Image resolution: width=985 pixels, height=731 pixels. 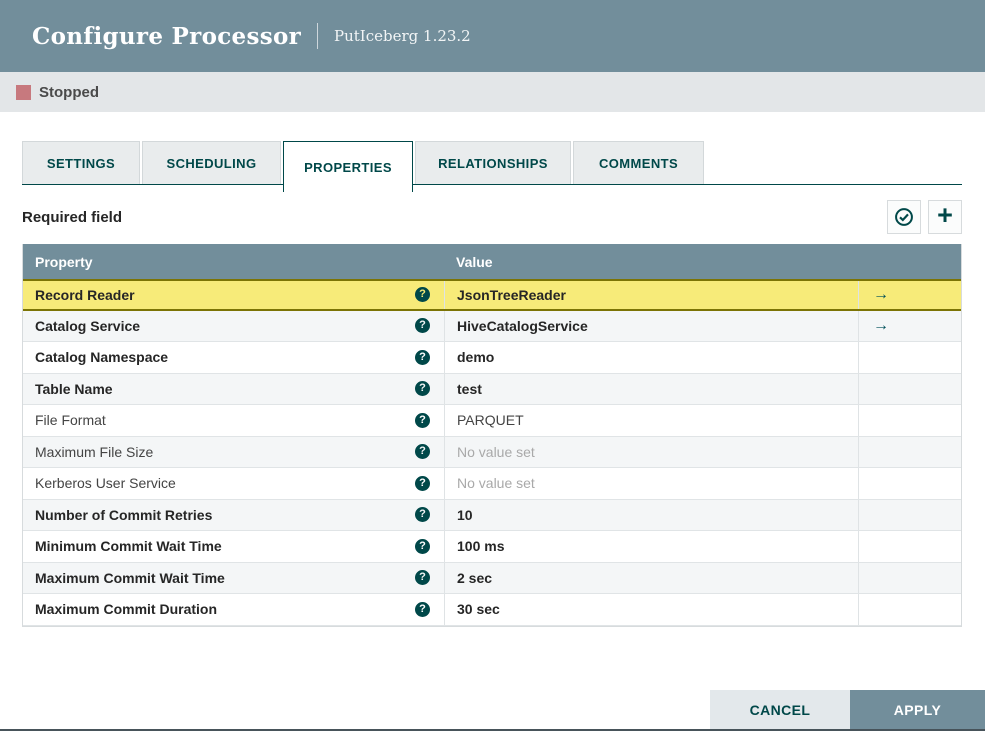 What do you see at coordinates (651, 420) in the screenshot?
I see `property-value-cell: PARQUET` at bounding box center [651, 420].